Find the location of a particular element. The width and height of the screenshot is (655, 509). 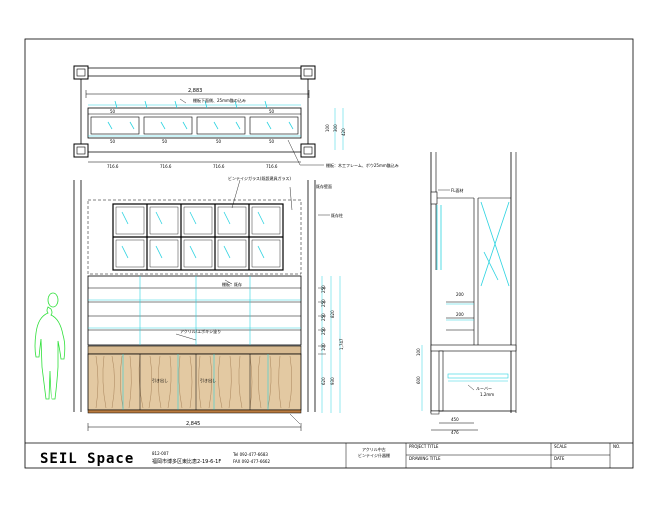

overall-width-top: 2,883 is located at coordinates (195, 91).